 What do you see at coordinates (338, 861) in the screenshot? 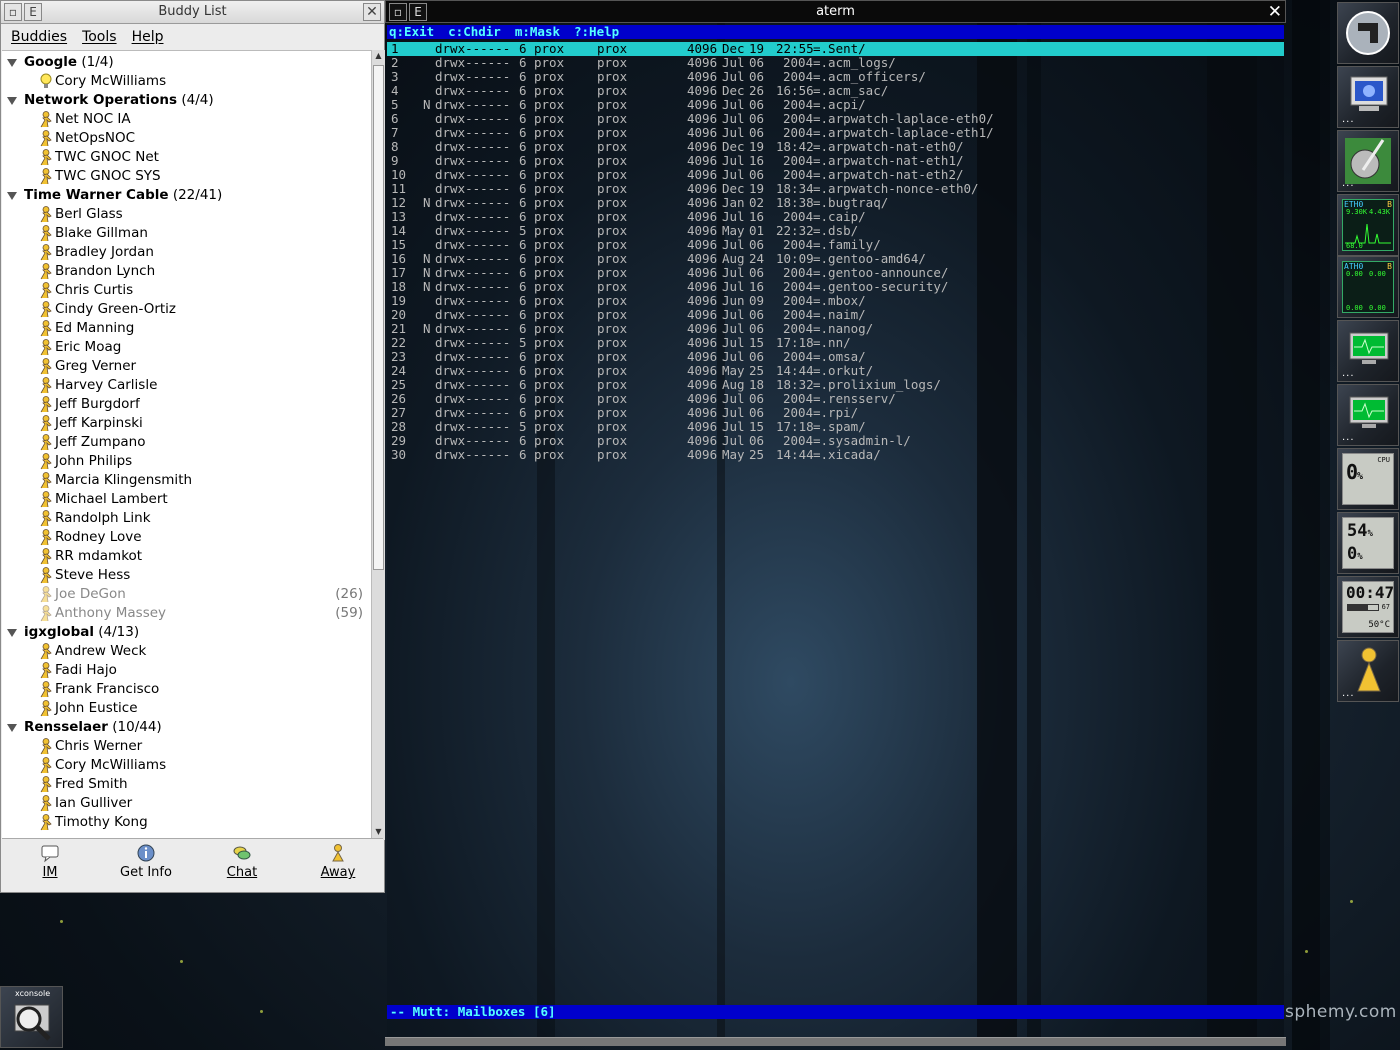
I see `away-button: Away` at bounding box center [338, 861].